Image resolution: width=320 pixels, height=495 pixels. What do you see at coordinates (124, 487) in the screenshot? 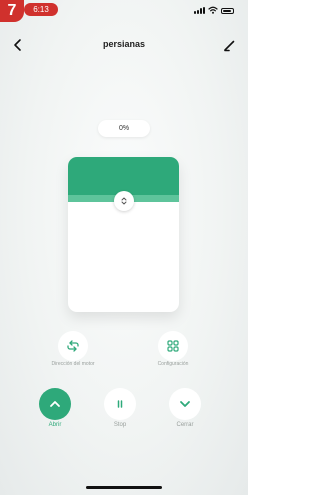
I see `home-indicator` at bounding box center [124, 487].